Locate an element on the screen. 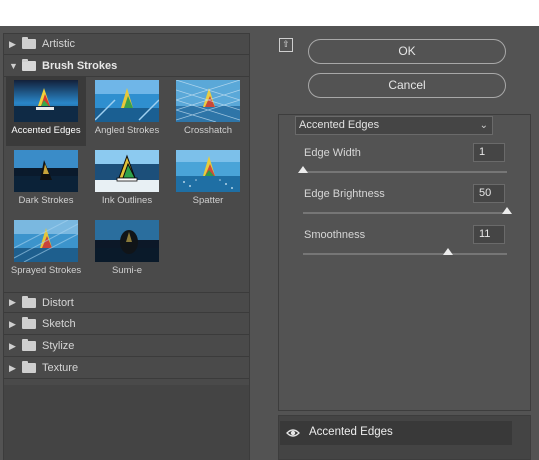 Image resolution: width=539 pixels, height=460 pixels. filter-thumb-accented-edges: Accented Edges is located at coordinates (46, 111).